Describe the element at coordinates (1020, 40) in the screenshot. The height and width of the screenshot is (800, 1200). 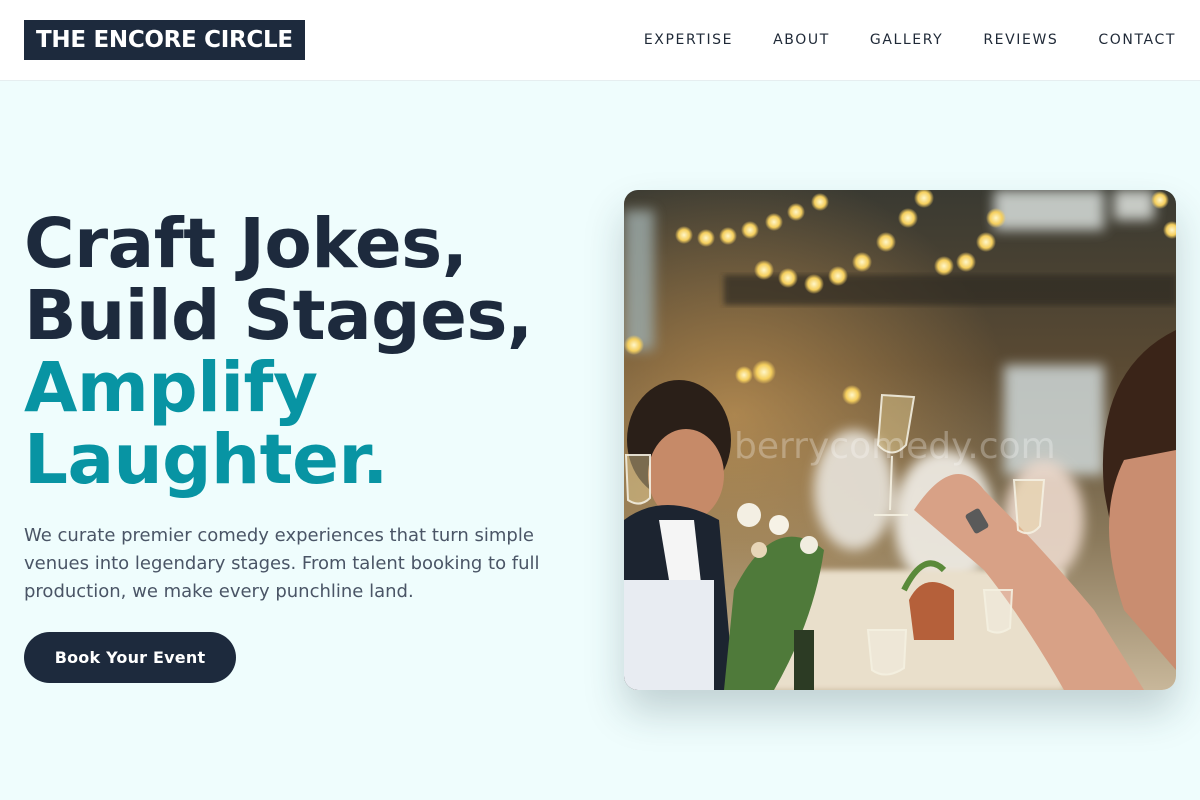
I see `nav-link-reviews: REVIEWS` at that location.